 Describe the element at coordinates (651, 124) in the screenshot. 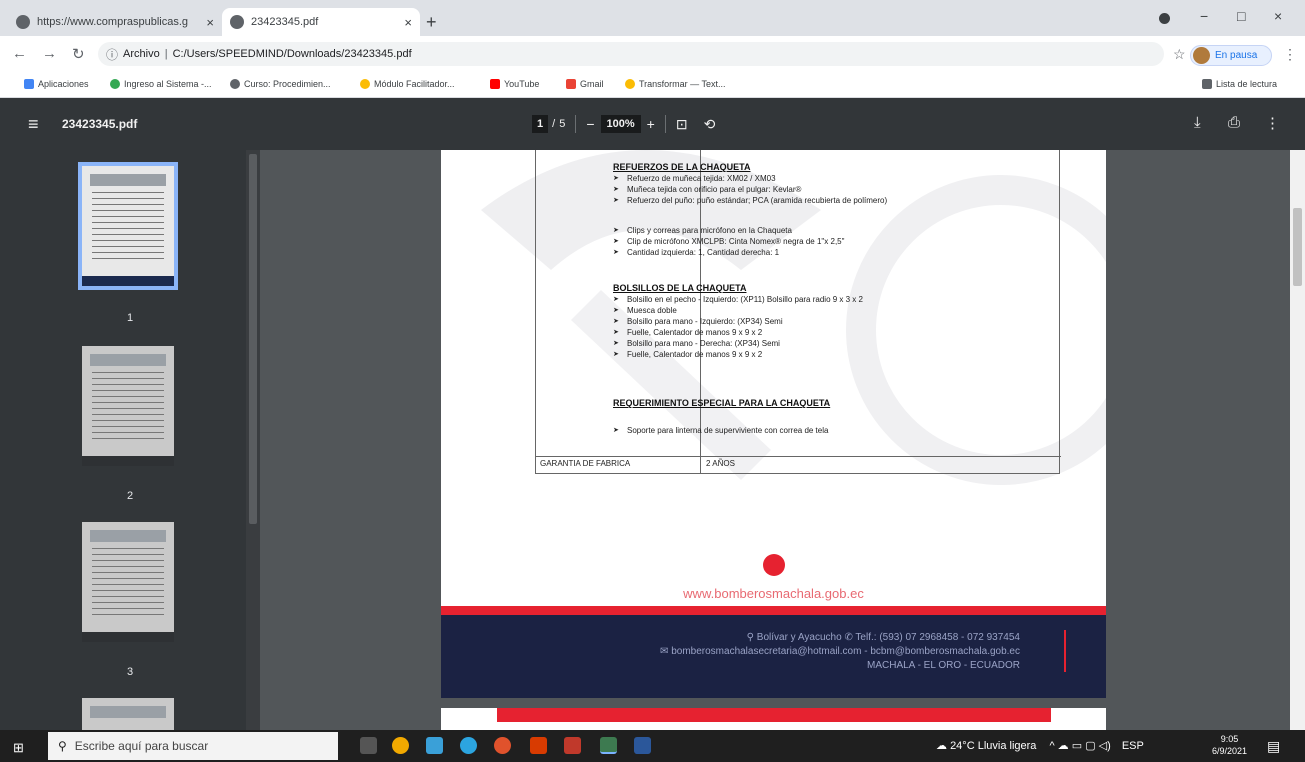

I see `zoom-in-button: +` at that location.